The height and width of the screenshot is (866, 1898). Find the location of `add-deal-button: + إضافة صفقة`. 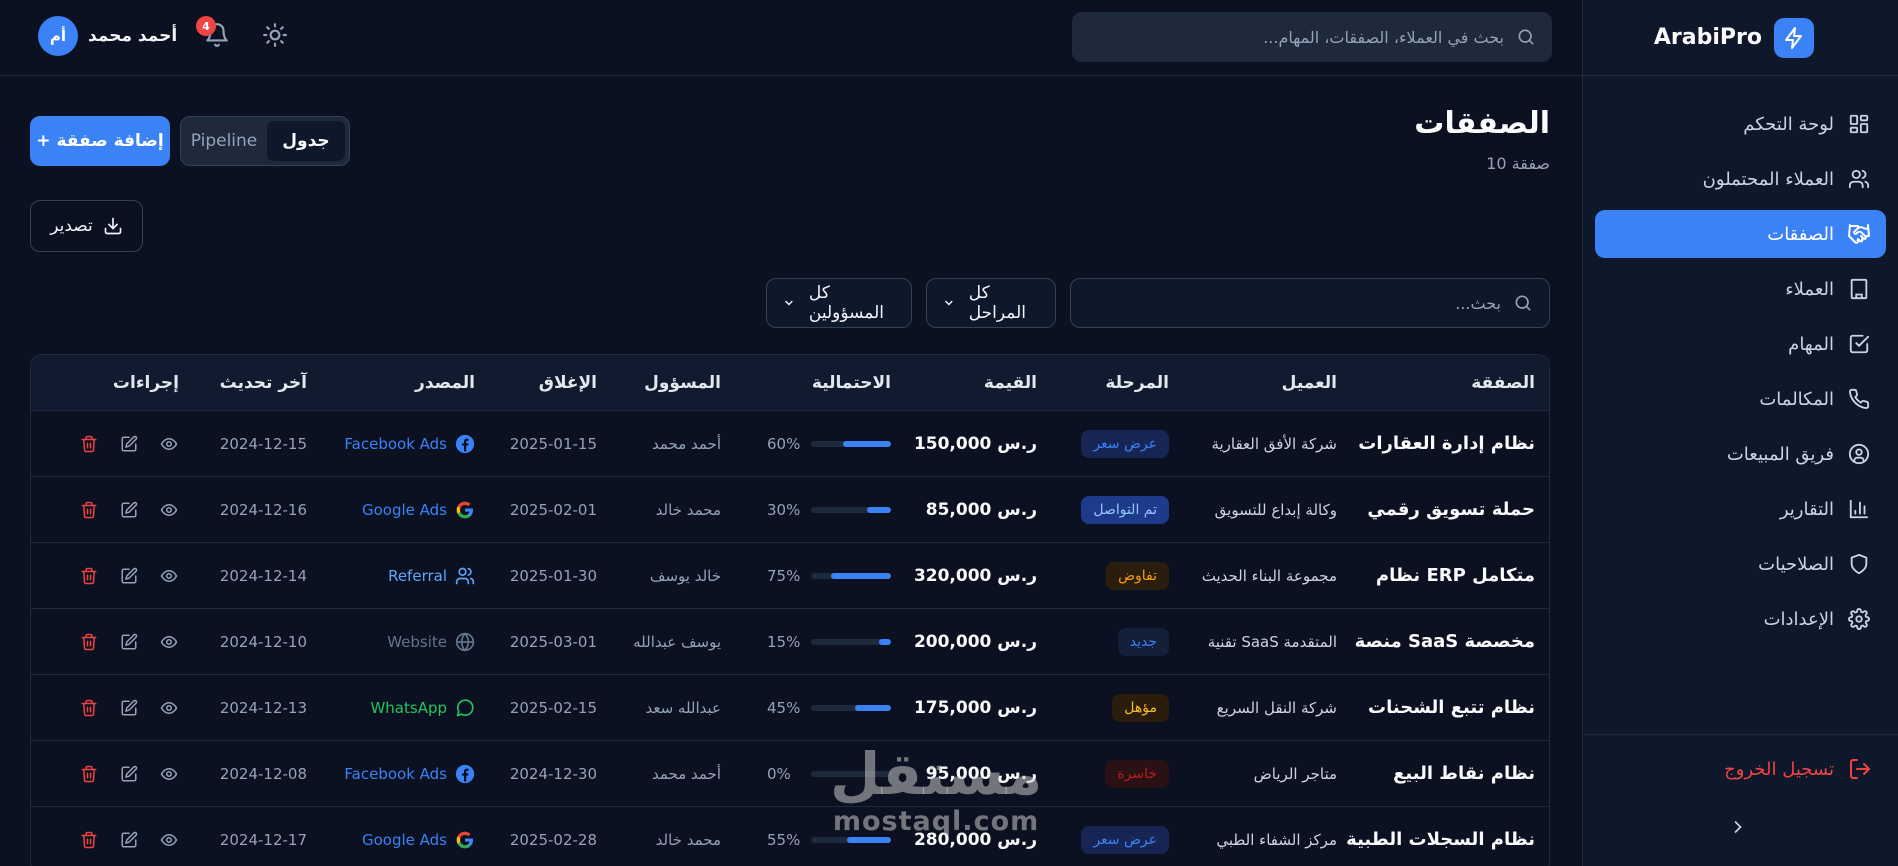

add-deal-button: + إضافة صفقة is located at coordinates (100, 141).